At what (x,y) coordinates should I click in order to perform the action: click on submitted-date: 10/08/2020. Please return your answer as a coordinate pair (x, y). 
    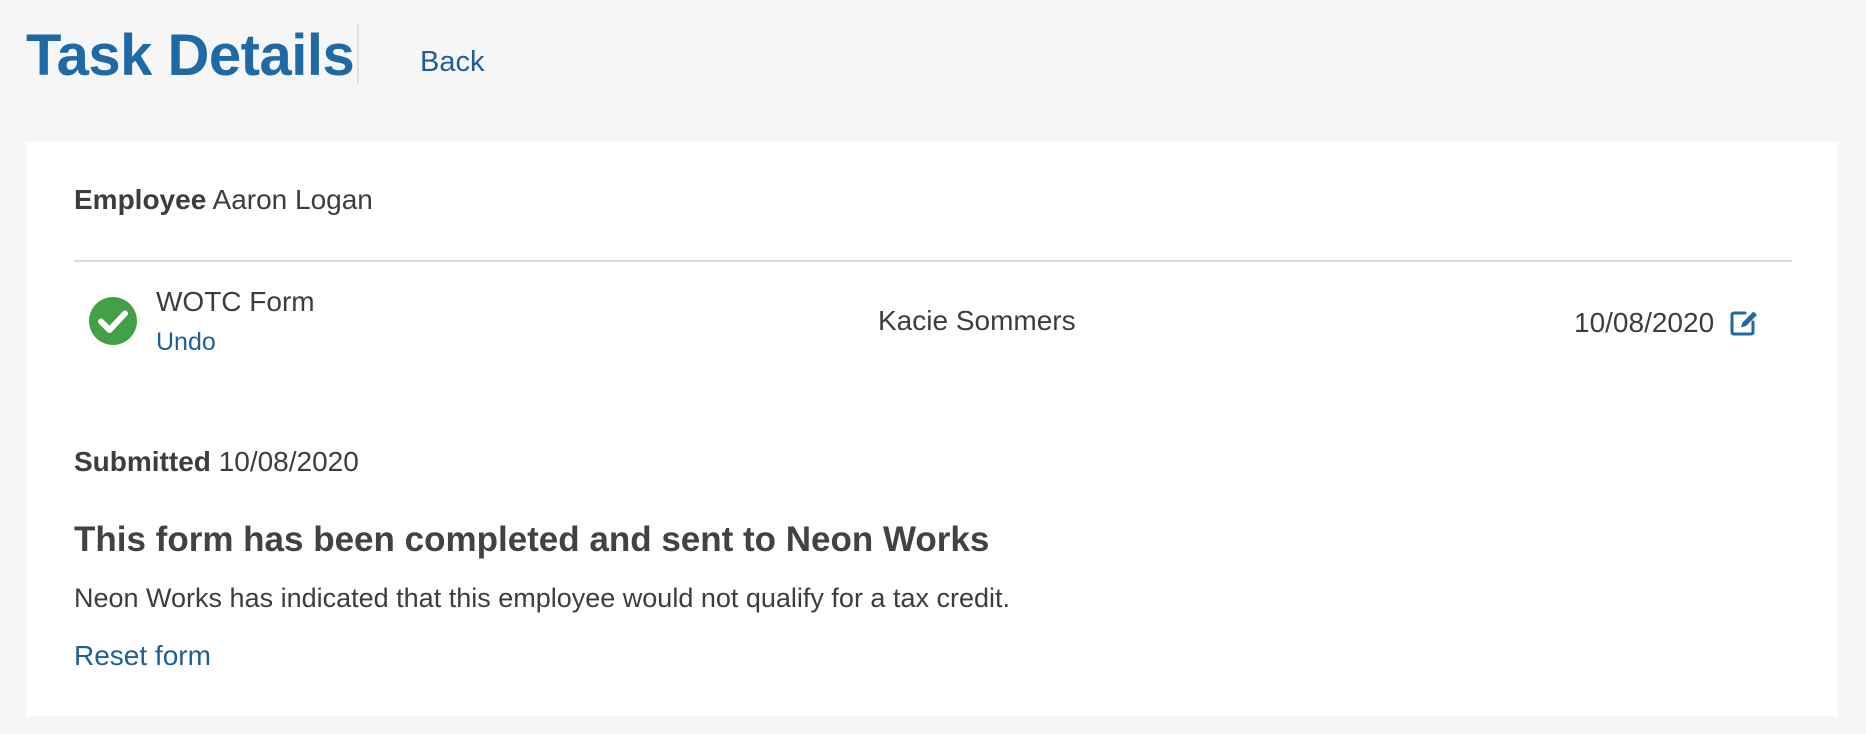
    Looking at the image, I should click on (288, 461).